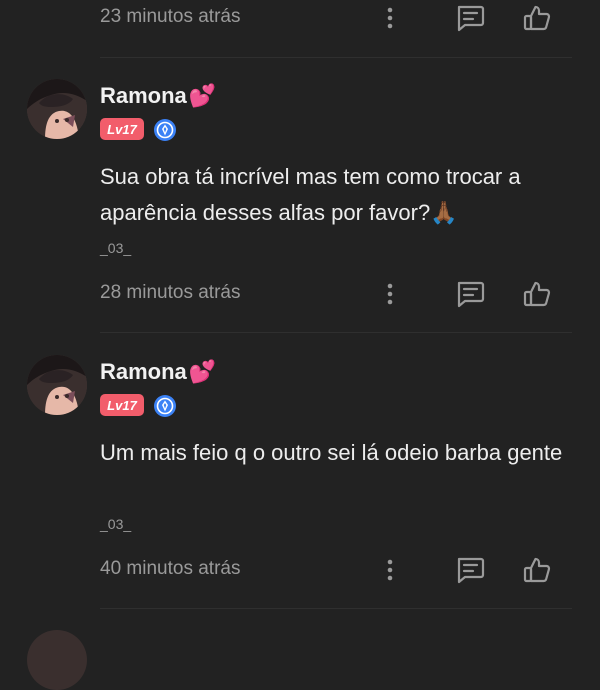  I want to click on comment-time: 28 minutos atrás, so click(170, 292).